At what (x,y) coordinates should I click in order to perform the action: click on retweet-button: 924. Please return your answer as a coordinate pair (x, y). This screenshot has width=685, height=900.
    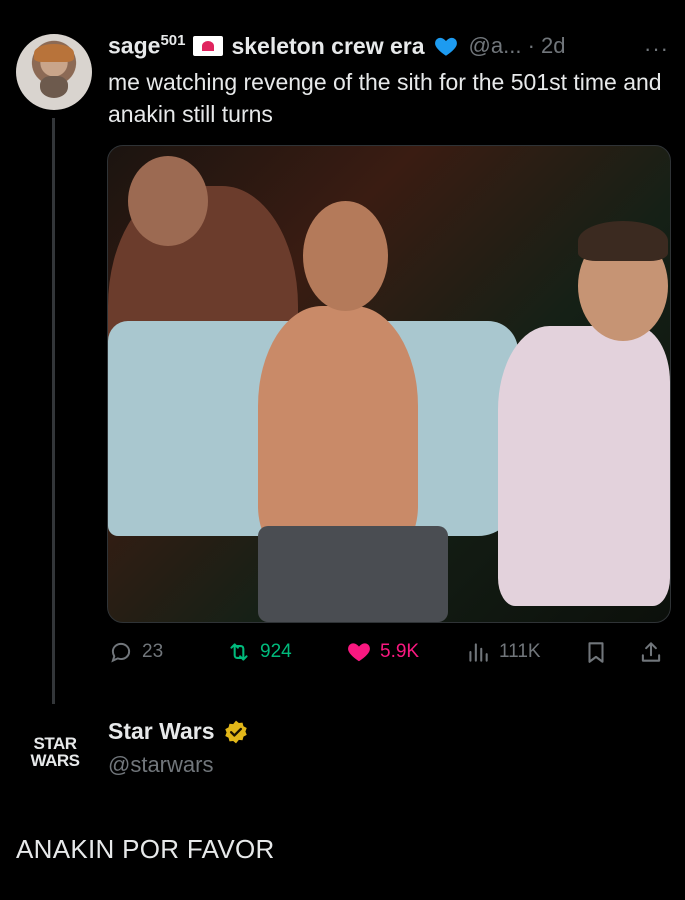
    Looking at the image, I should click on (259, 652).